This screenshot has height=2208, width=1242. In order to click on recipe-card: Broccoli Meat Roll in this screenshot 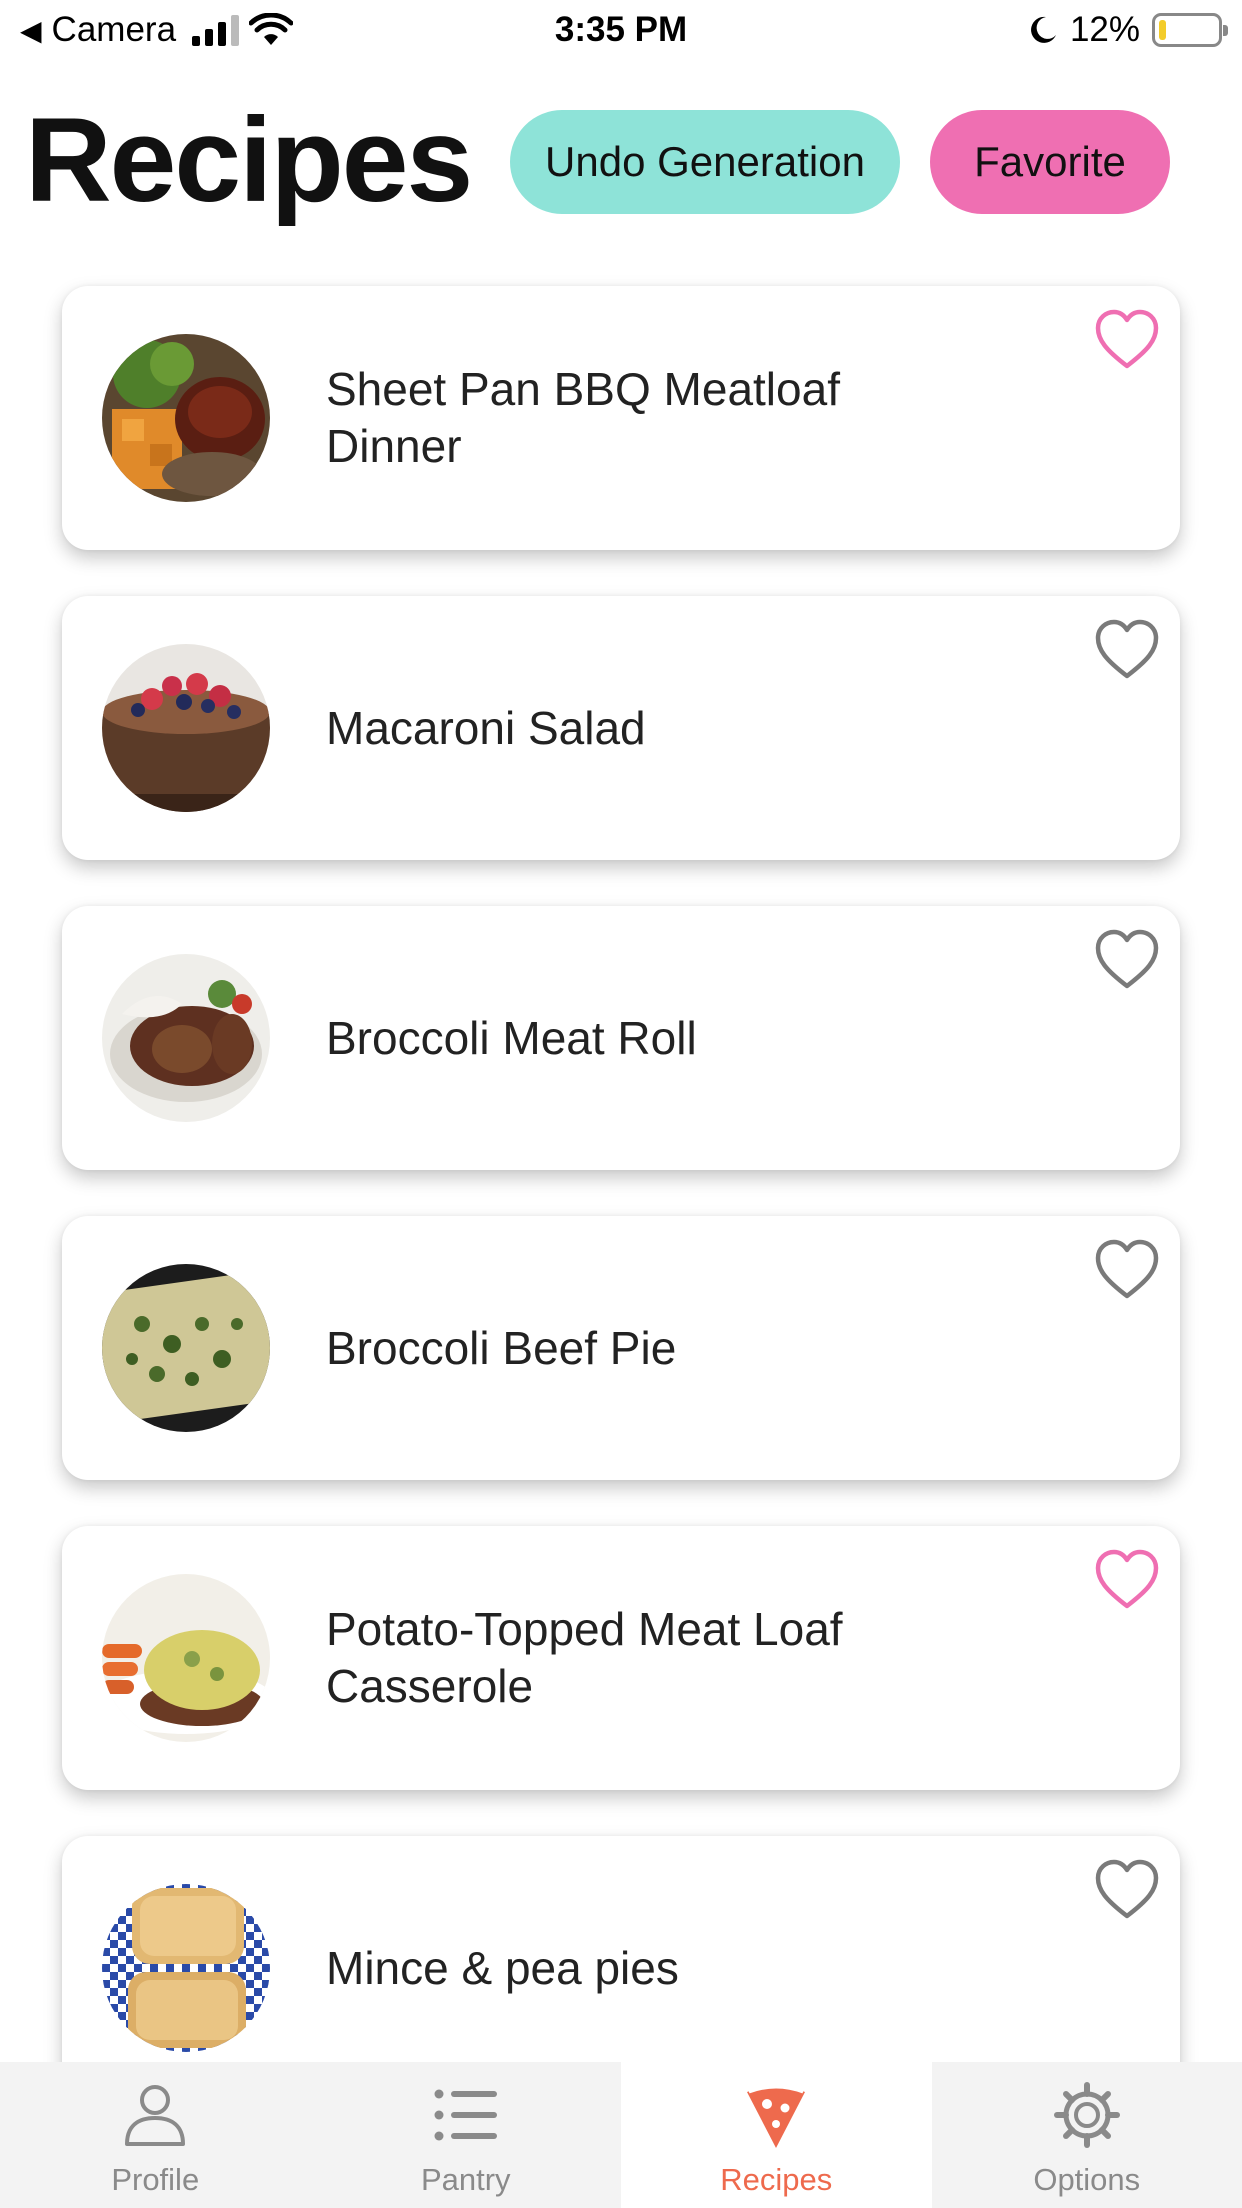, I will do `click(621, 1038)`.